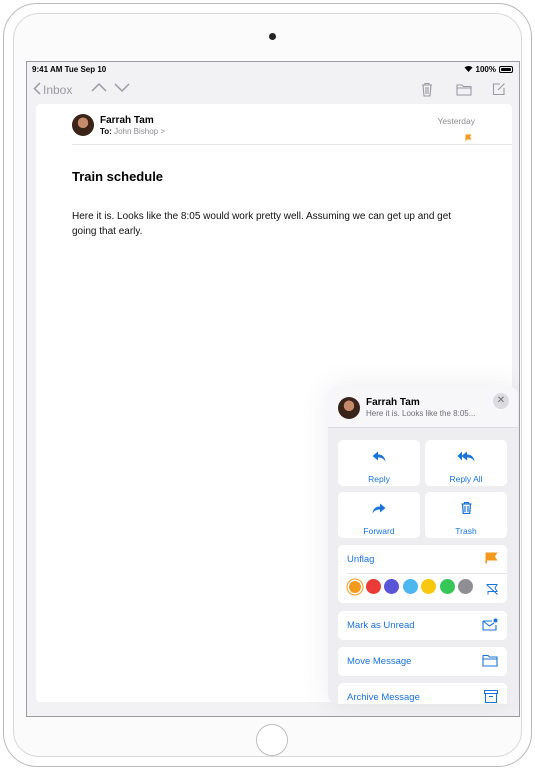  I want to click on chevron-up-icon, so click(99, 87).